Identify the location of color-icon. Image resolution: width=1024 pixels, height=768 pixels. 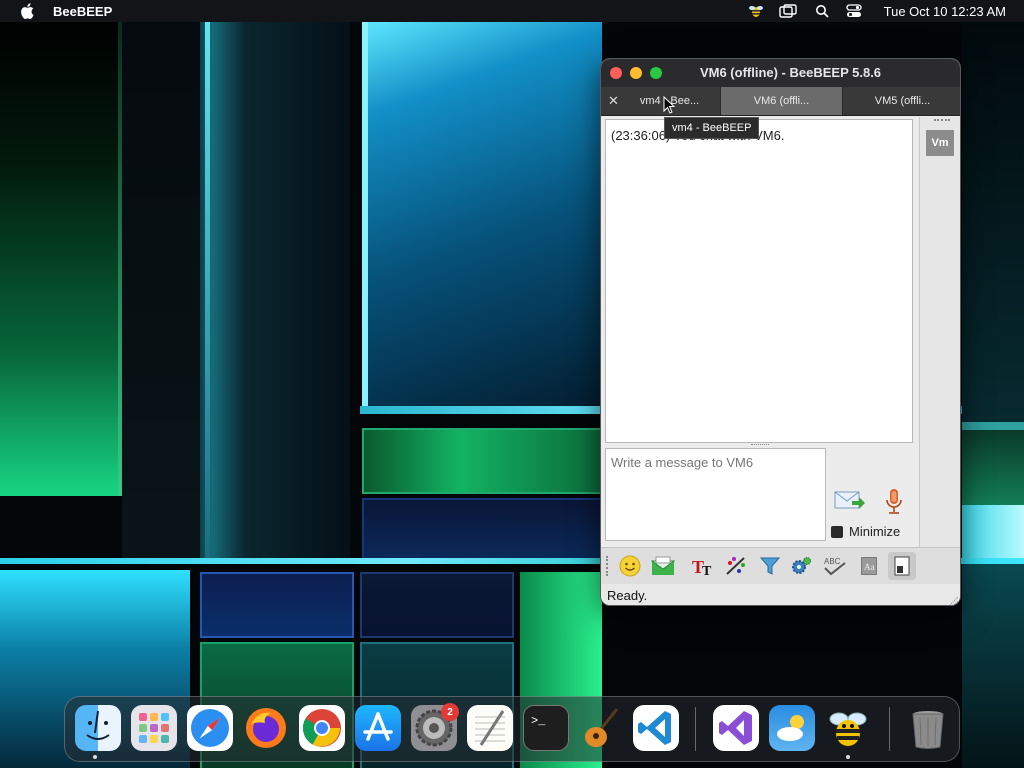
(735, 566).